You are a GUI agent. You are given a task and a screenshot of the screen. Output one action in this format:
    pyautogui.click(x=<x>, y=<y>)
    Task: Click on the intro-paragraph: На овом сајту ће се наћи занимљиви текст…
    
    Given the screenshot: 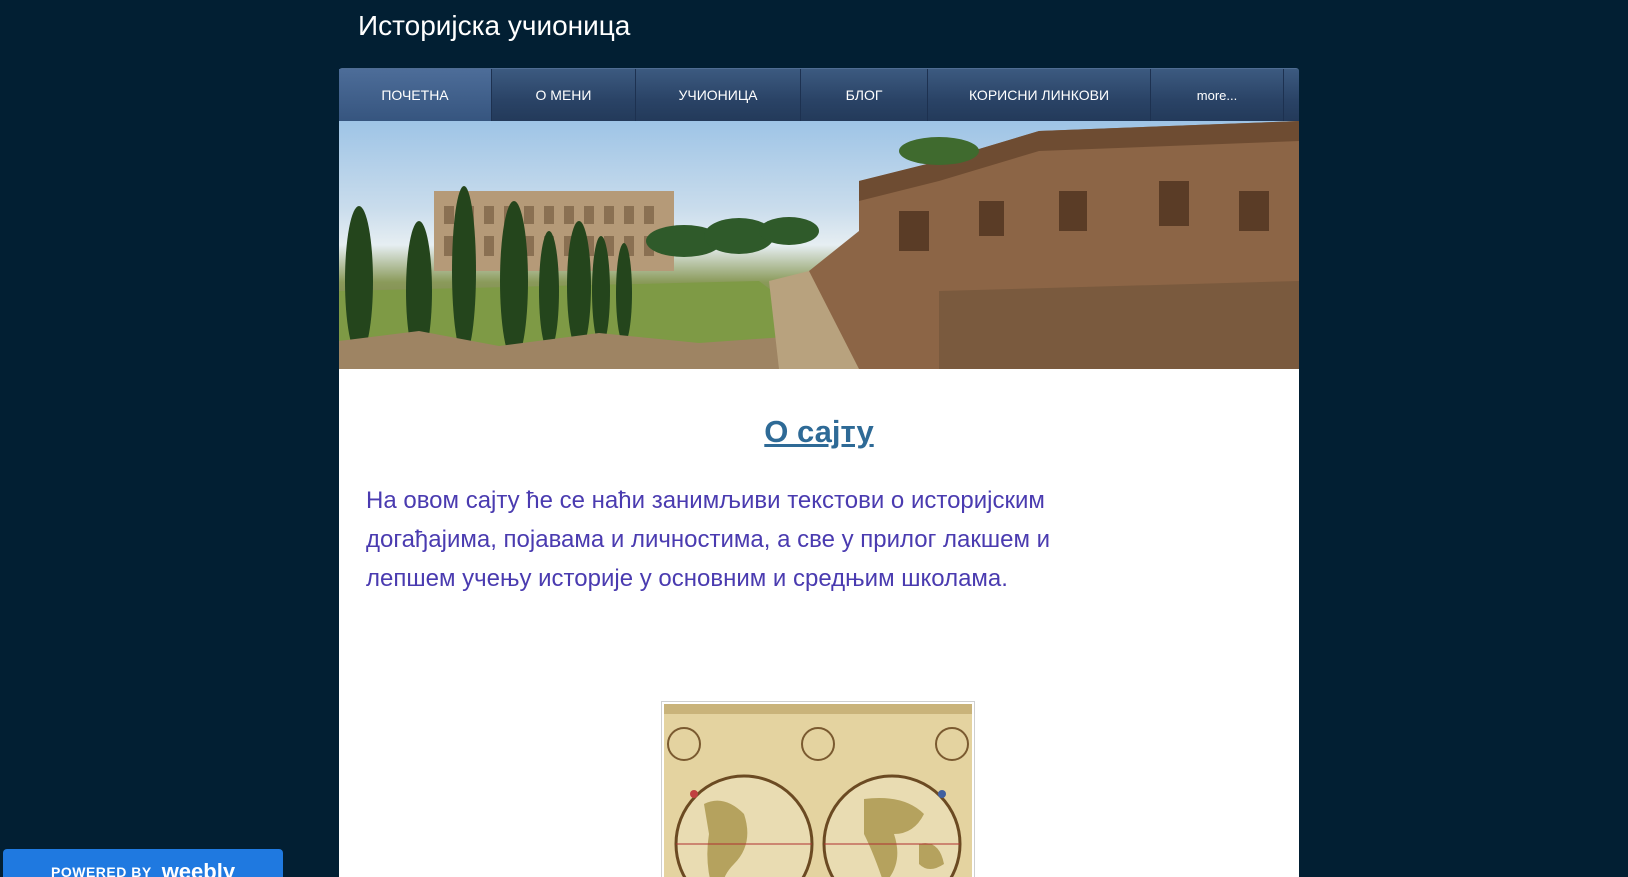 What is the action you would take?
    pyautogui.click(x=708, y=539)
    